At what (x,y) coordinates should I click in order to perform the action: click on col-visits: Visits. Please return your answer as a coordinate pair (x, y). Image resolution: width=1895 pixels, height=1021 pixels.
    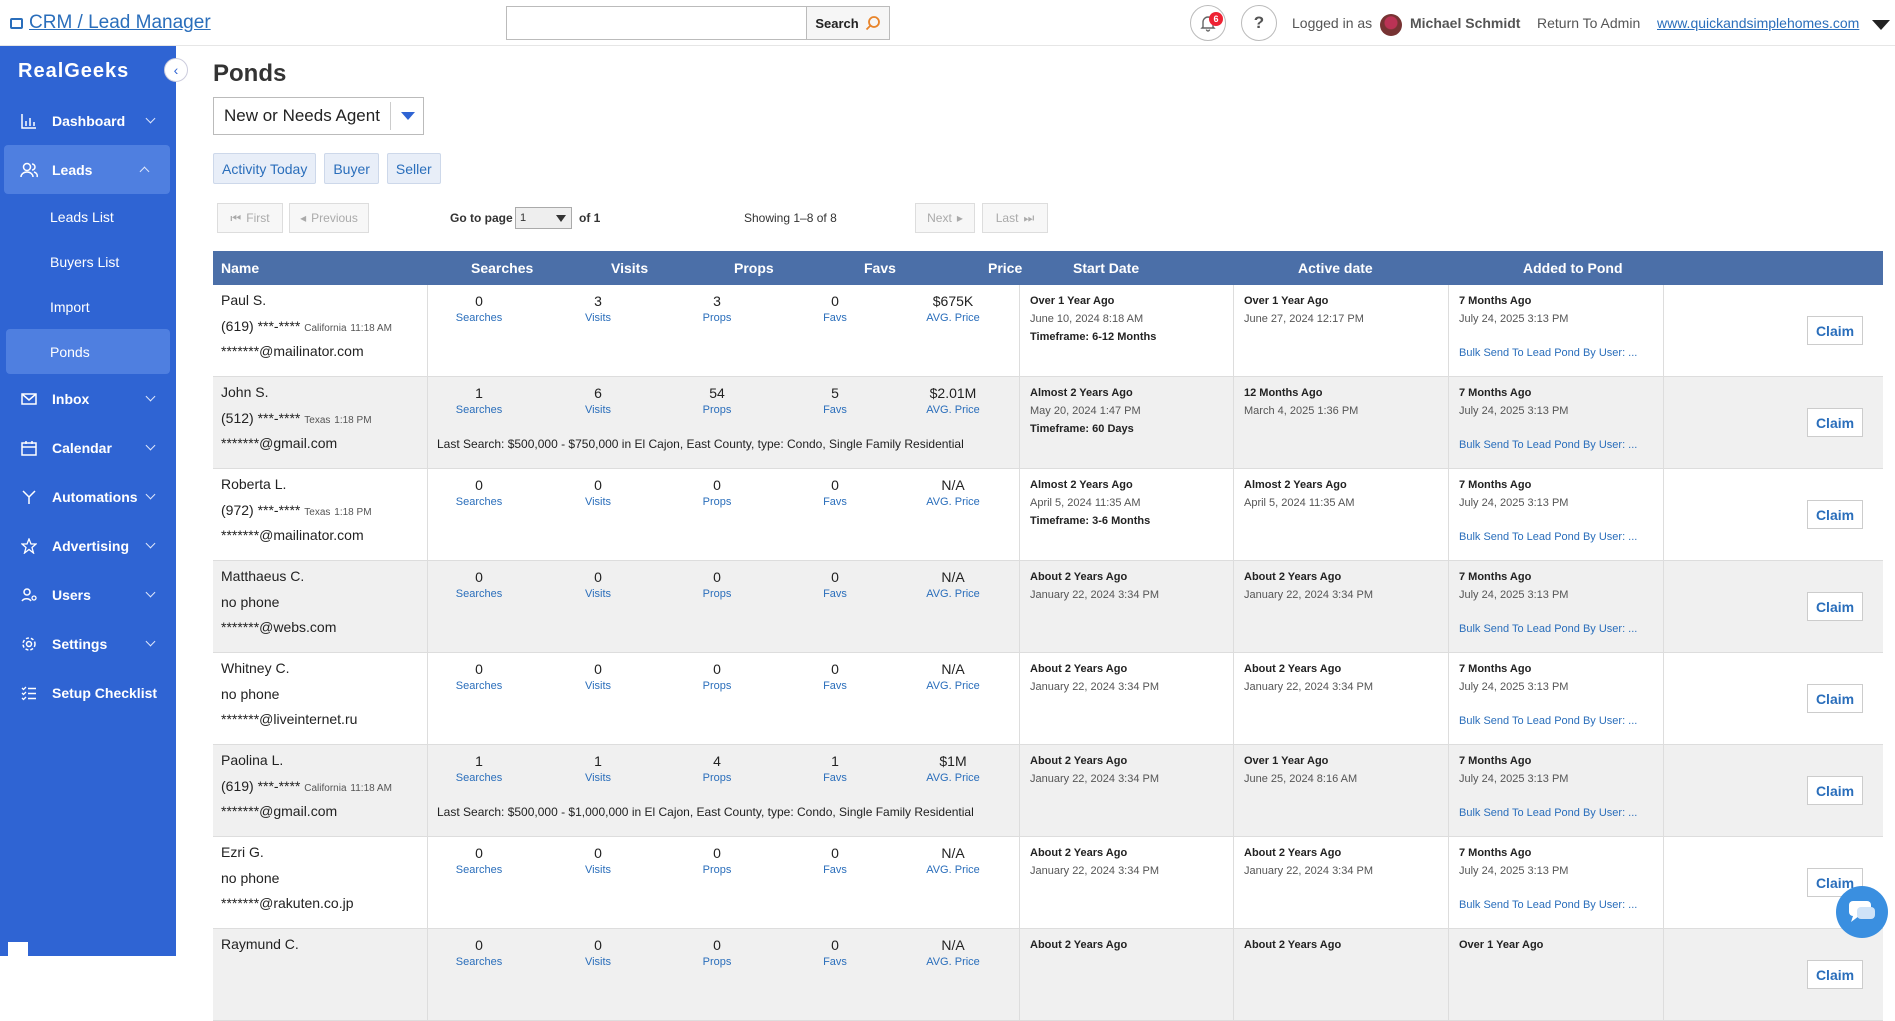
    Looking at the image, I should click on (629, 268).